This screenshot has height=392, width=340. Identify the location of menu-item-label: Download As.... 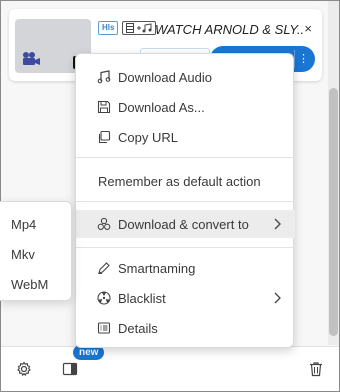
(161, 107).